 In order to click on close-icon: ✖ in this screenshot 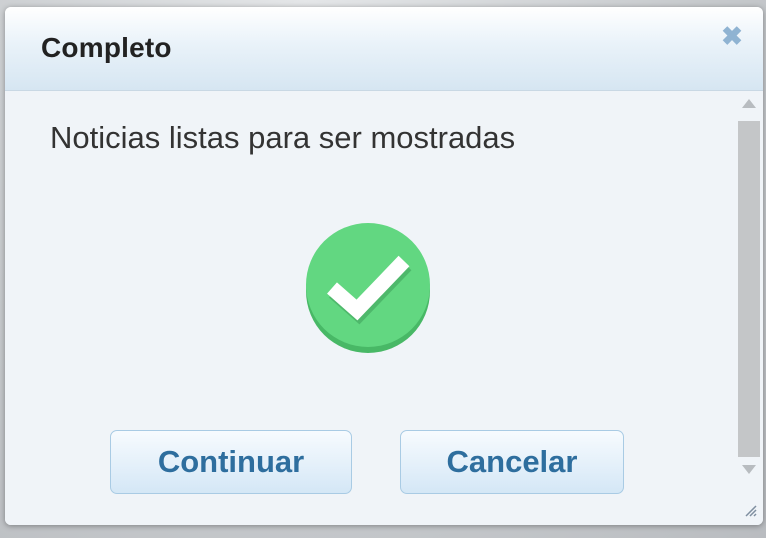, I will do `click(732, 36)`.